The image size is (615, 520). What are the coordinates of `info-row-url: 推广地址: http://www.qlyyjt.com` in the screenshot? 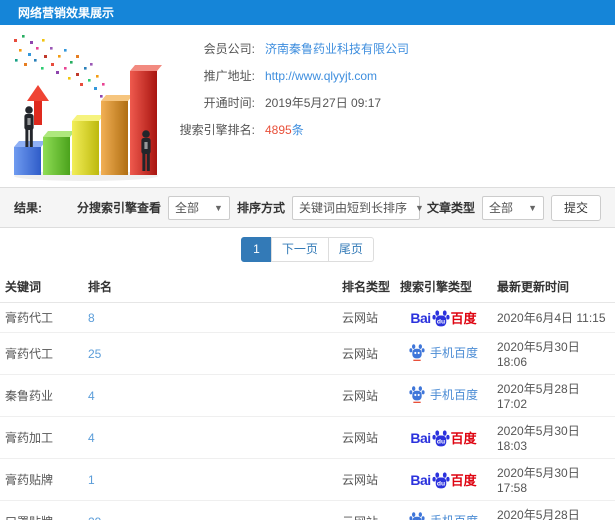 It's located at (284, 75).